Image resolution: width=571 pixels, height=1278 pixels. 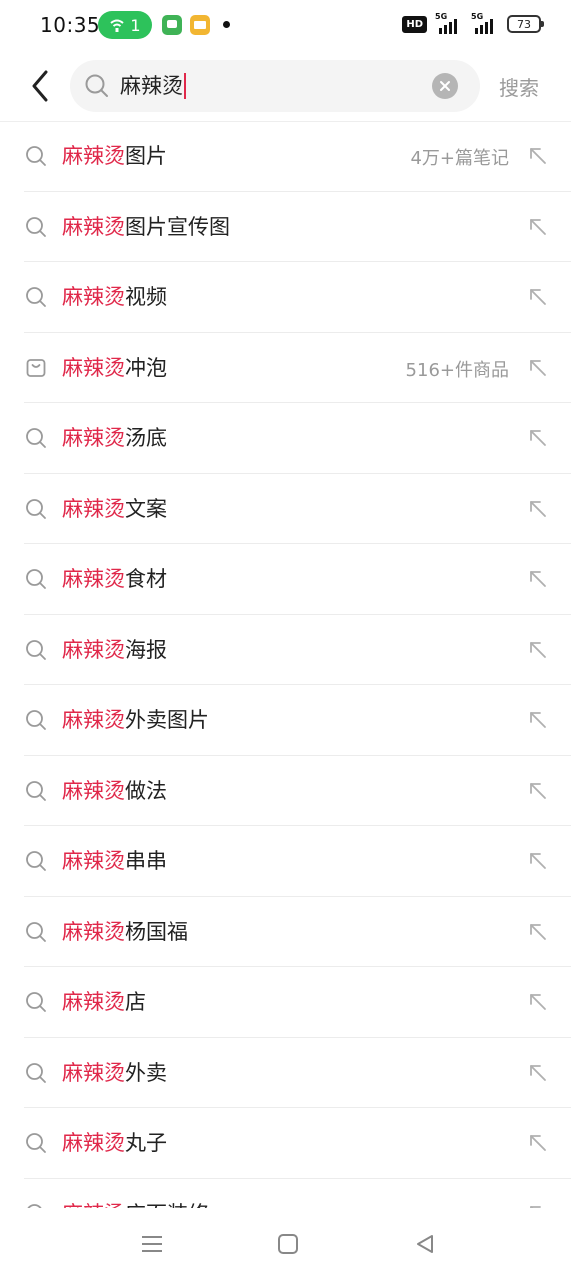 What do you see at coordinates (445, 86) in the screenshot?
I see `clear-button` at bounding box center [445, 86].